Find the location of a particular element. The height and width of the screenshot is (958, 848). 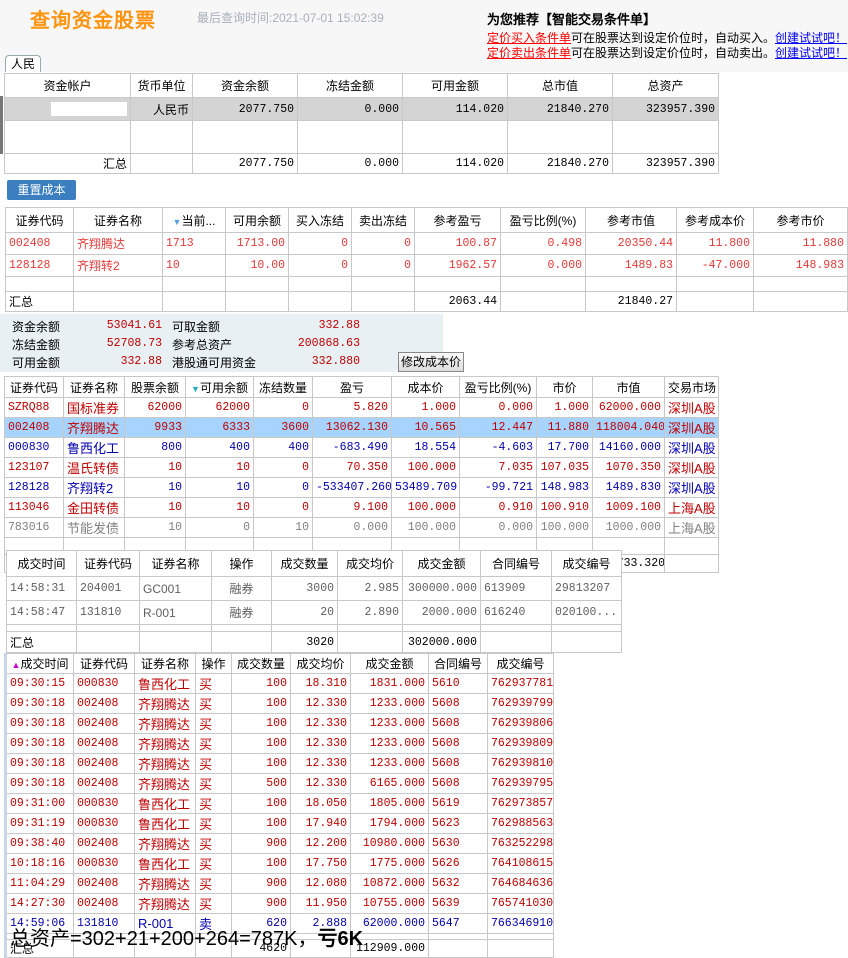

table-cell: 3000 is located at coordinates (304, 588).